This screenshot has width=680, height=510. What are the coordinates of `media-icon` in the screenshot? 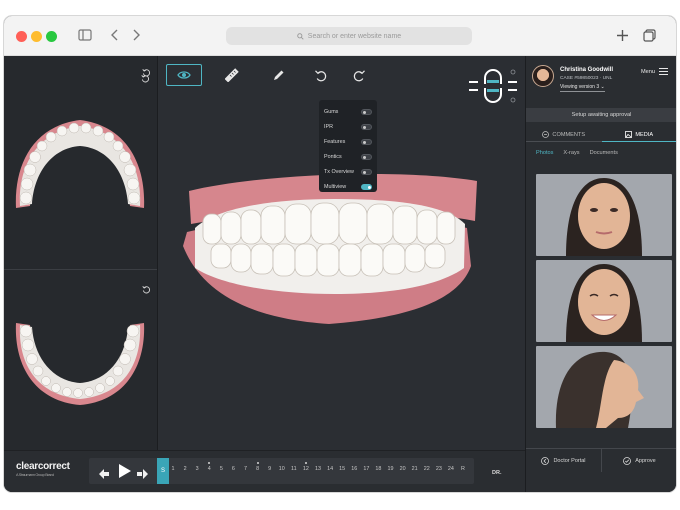 It's located at (629, 134).